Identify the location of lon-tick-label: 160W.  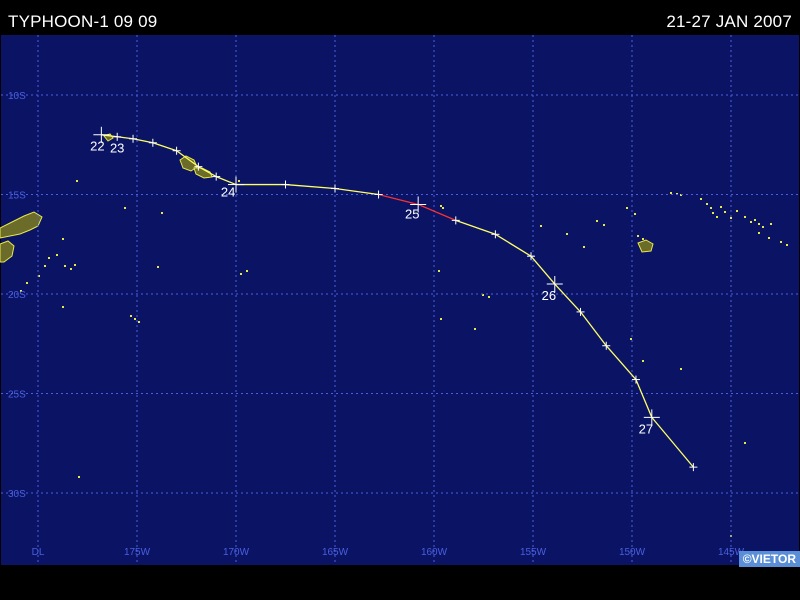
(434, 552).